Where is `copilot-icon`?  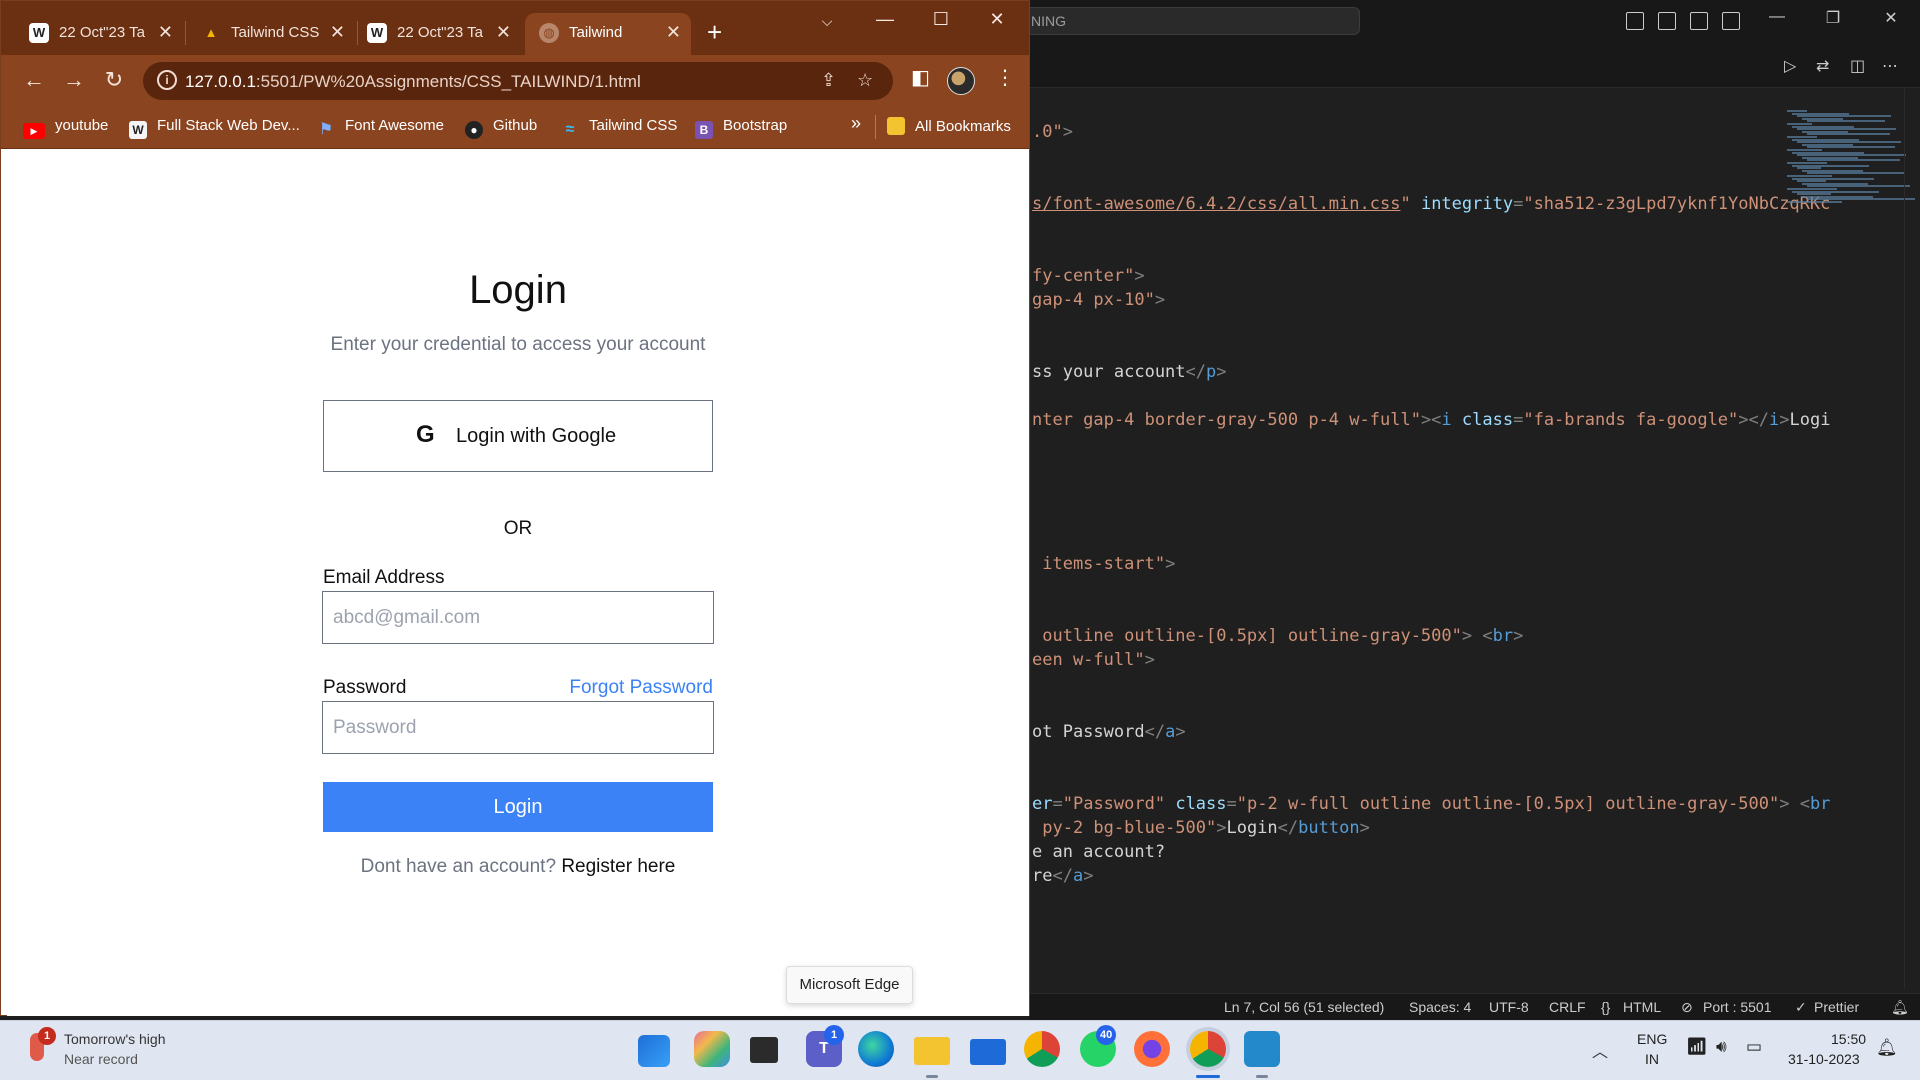
copilot-icon is located at coordinates (712, 1049).